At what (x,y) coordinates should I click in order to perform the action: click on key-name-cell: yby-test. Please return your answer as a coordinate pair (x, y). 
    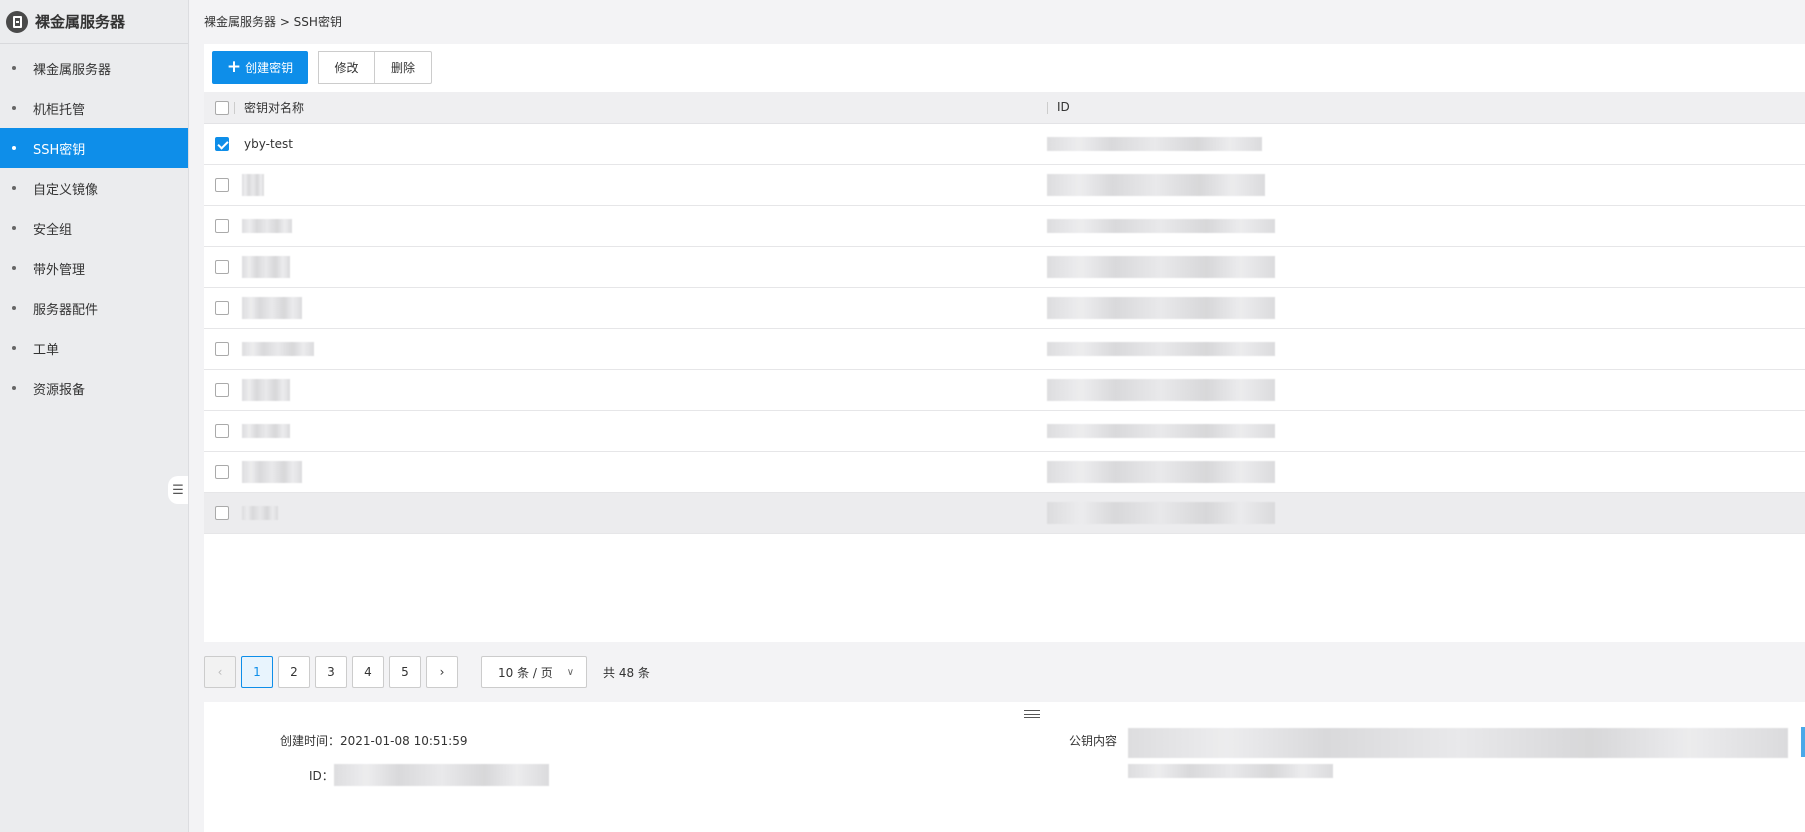
    Looking at the image, I should click on (268, 143).